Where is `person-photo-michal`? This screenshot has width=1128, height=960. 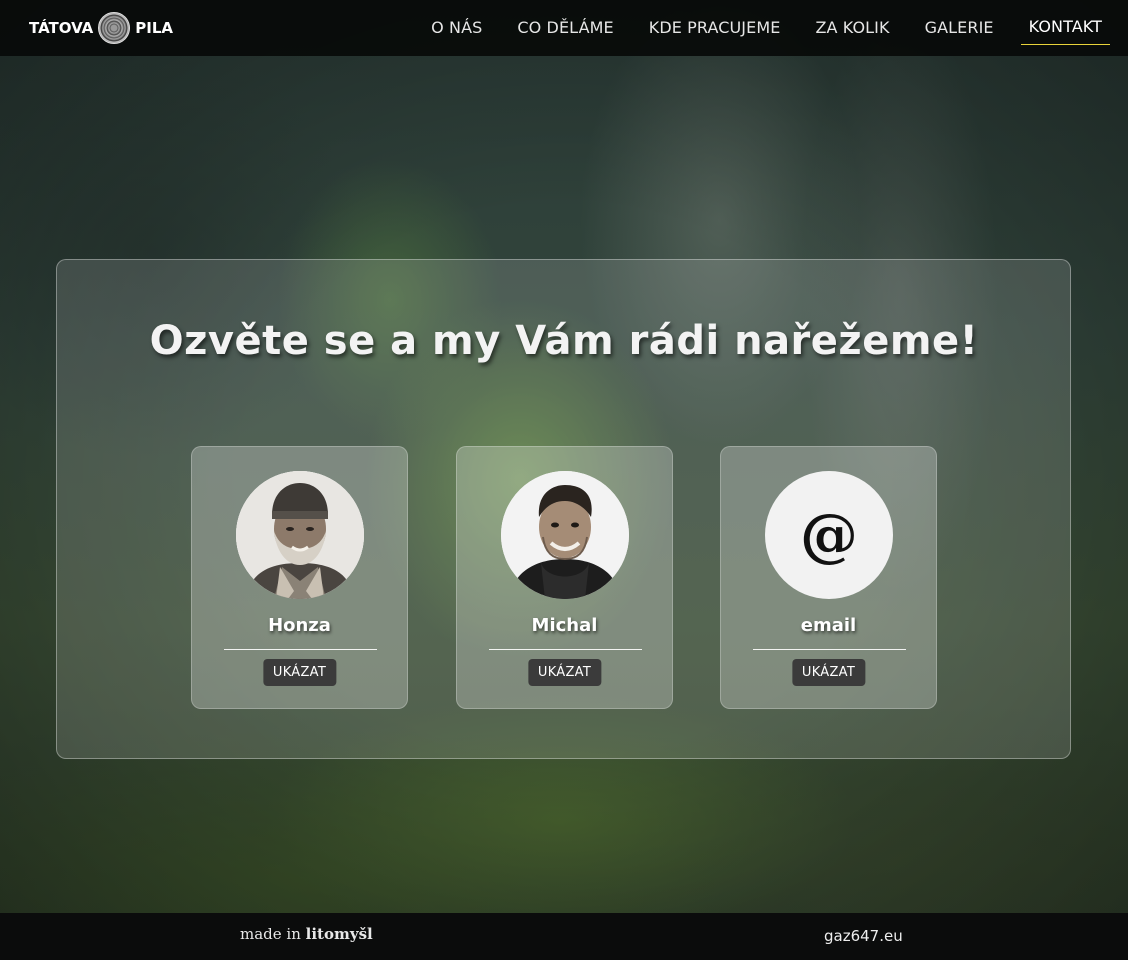
person-photo-michal is located at coordinates (565, 535).